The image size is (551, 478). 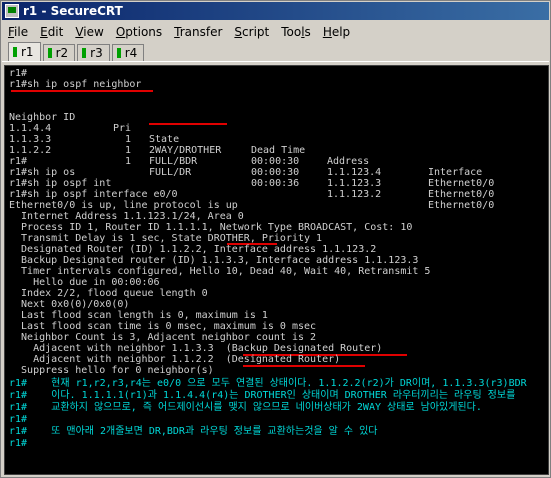 I want to click on dr-underline, so click(x=304, y=366).